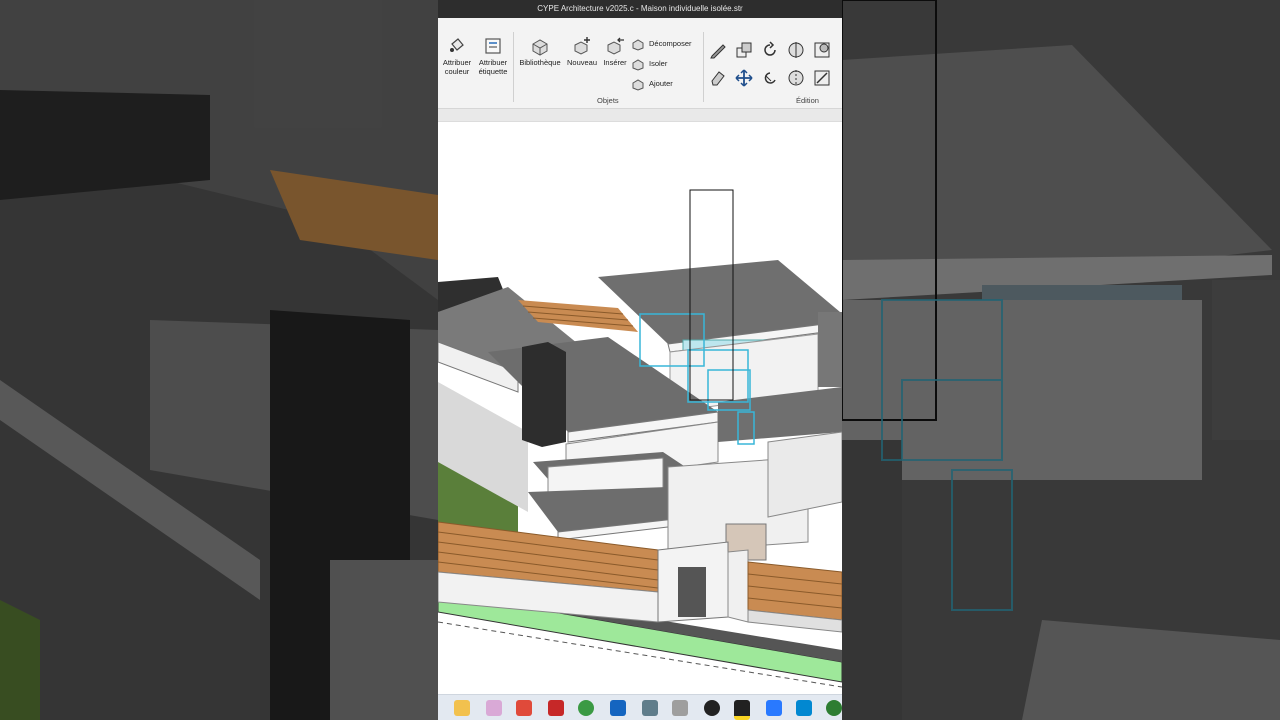 The height and width of the screenshot is (720, 1280). What do you see at coordinates (640, 707) in the screenshot?
I see `windows-taskbar` at bounding box center [640, 707].